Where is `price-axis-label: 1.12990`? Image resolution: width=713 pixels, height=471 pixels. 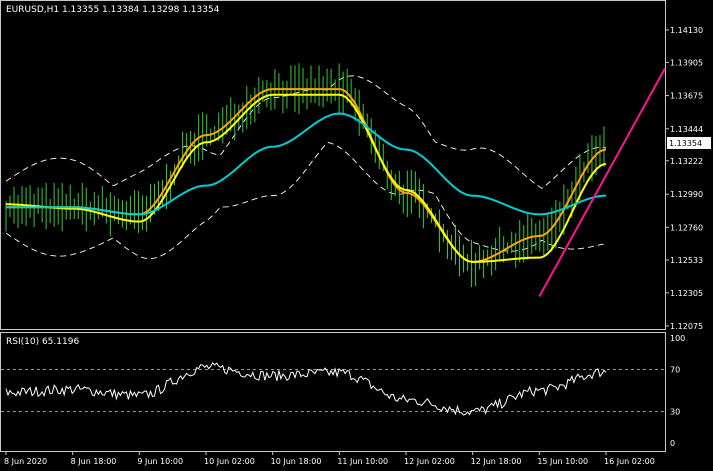
price-axis-label: 1.12990 is located at coordinates (686, 194).